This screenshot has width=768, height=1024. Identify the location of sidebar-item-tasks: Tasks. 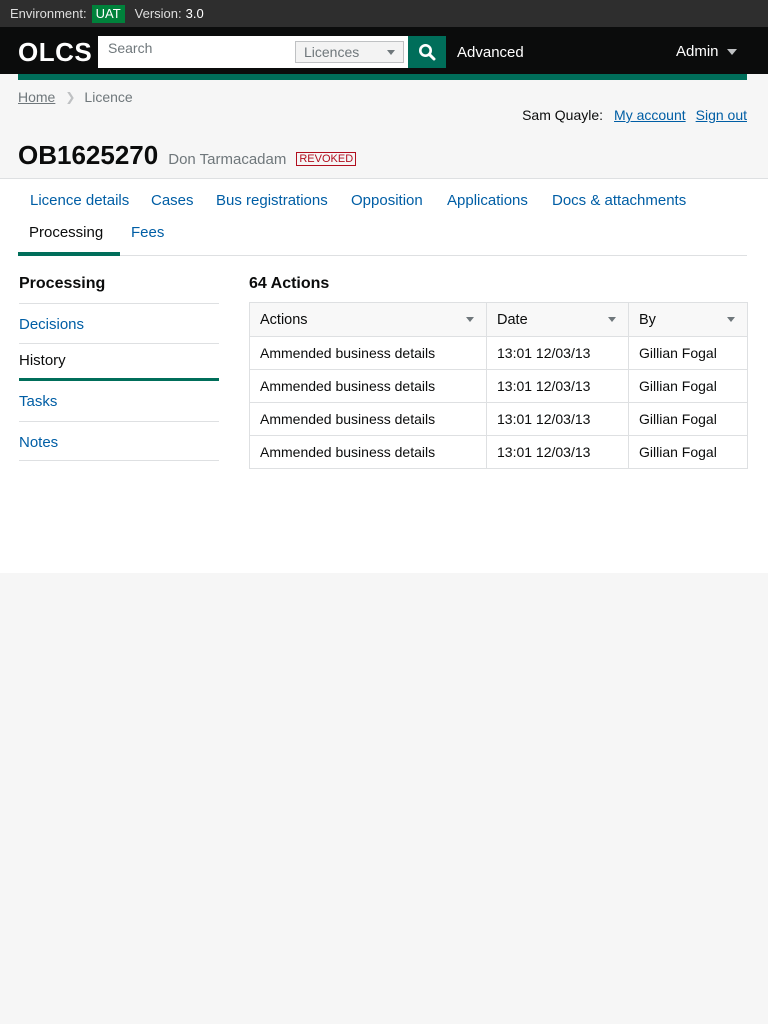
(119, 401).